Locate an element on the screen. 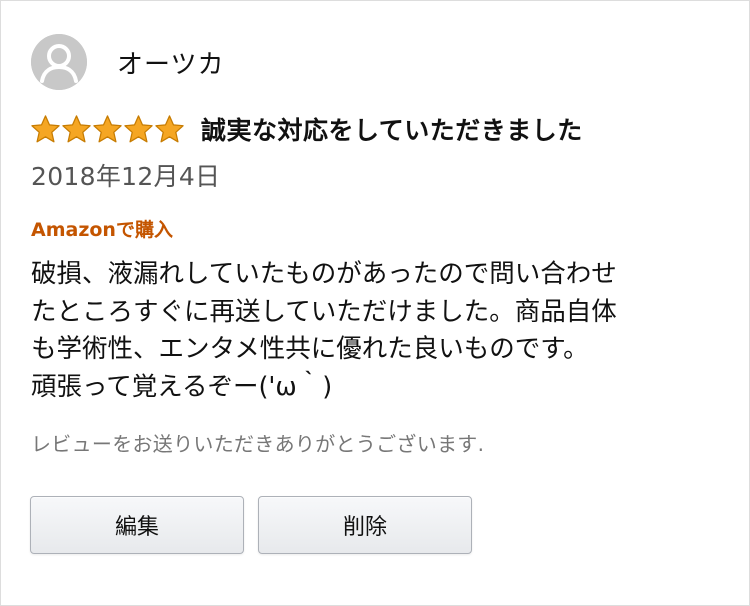  reviewer-name: オーツカ is located at coordinates (171, 64).